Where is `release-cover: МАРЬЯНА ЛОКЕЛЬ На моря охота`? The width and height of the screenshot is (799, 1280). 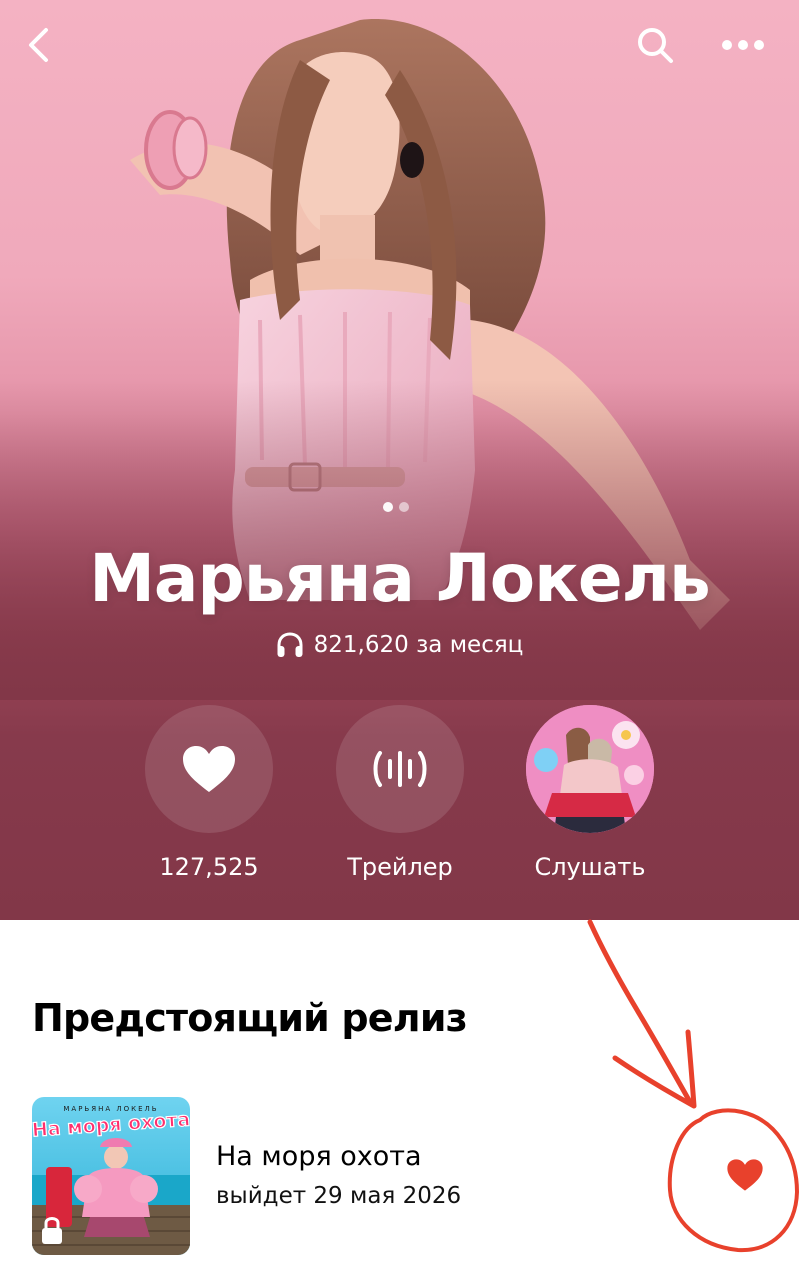 release-cover: МАРЬЯНА ЛОКЕЛЬ На моря охота is located at coordinates (111, 1176).